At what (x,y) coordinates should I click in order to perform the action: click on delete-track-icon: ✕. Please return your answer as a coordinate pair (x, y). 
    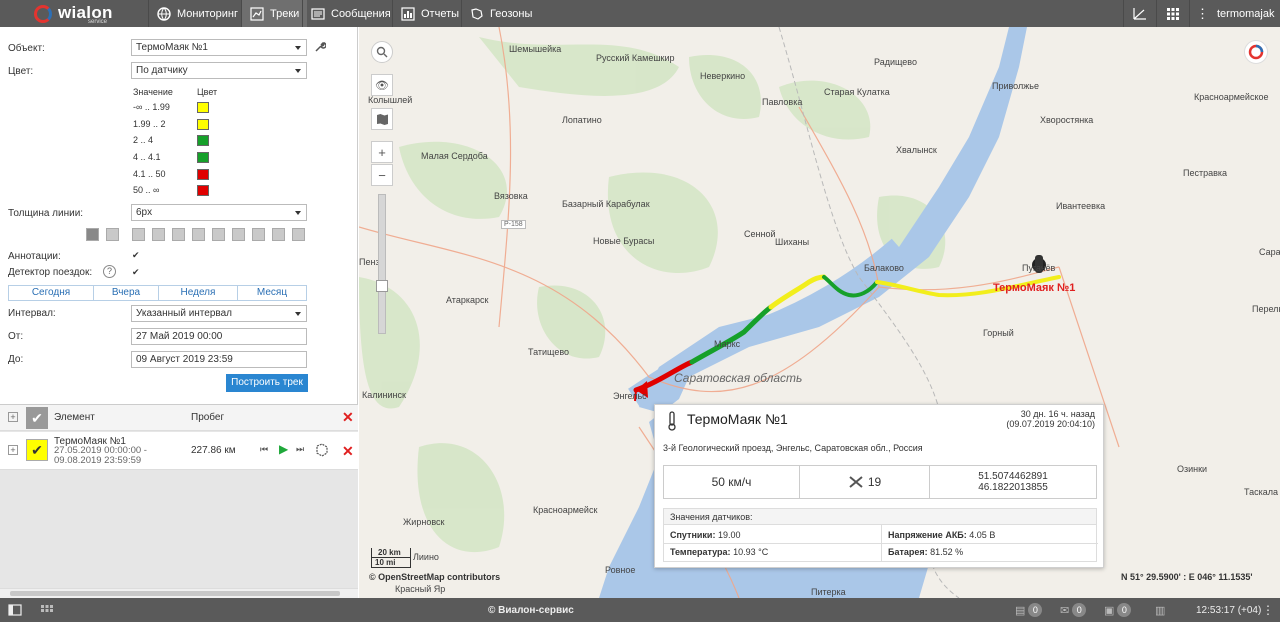
    Looking at the image, I should click on (348, 451).